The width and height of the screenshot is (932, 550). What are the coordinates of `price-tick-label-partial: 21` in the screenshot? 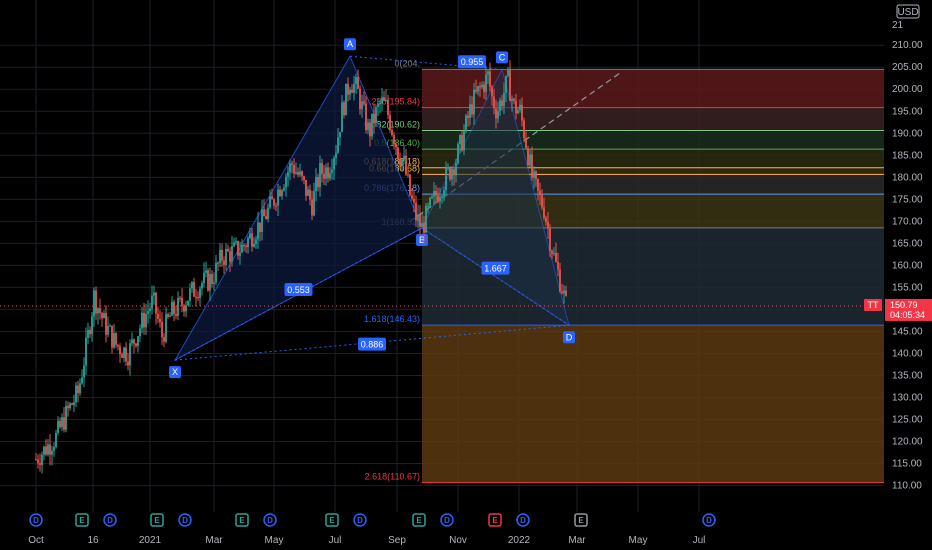 It's located at (898, 25).